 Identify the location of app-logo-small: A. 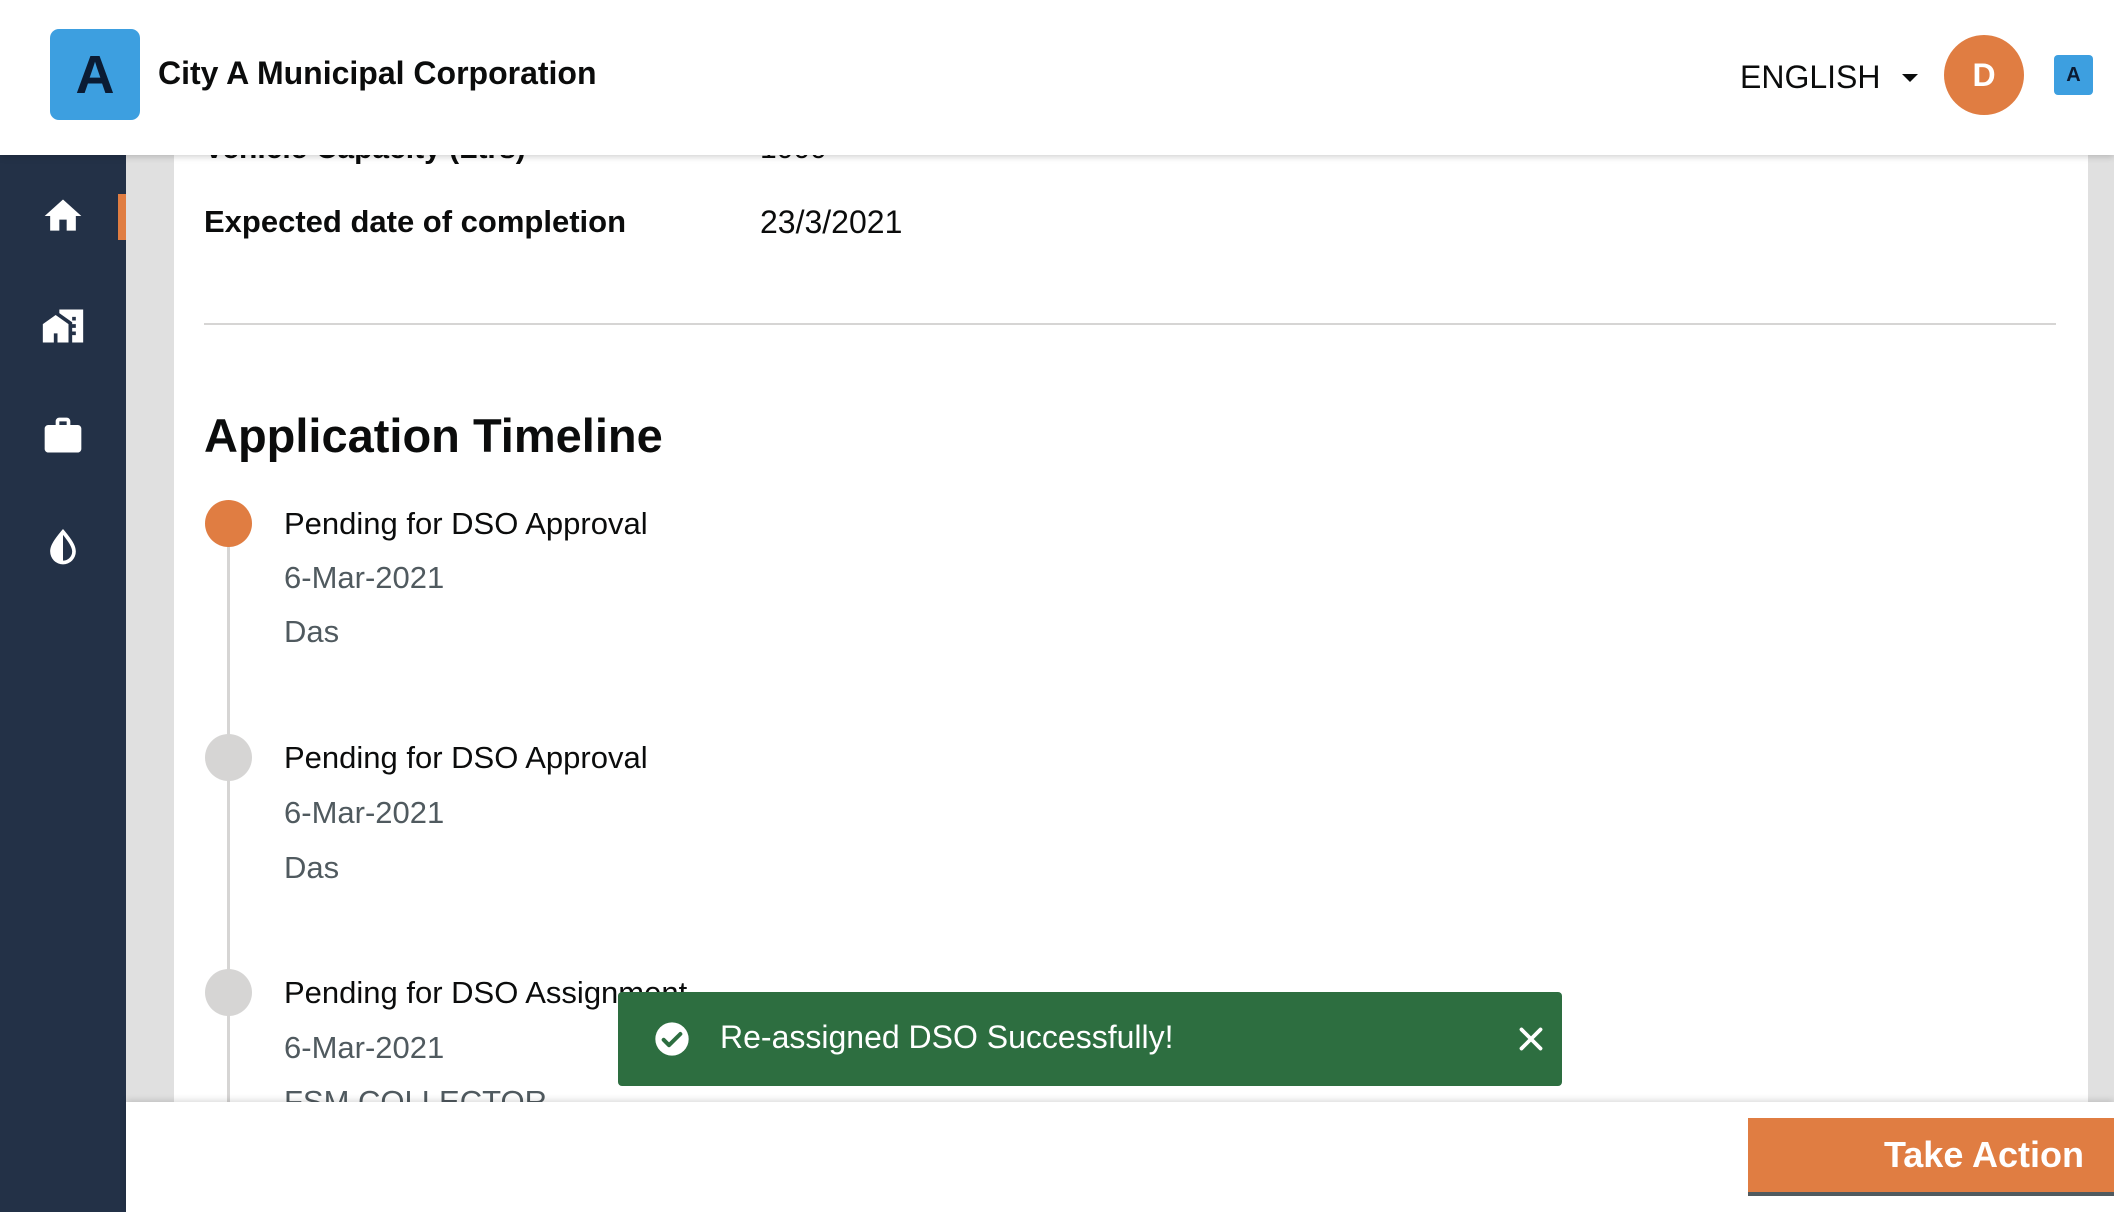
(2073, 75).